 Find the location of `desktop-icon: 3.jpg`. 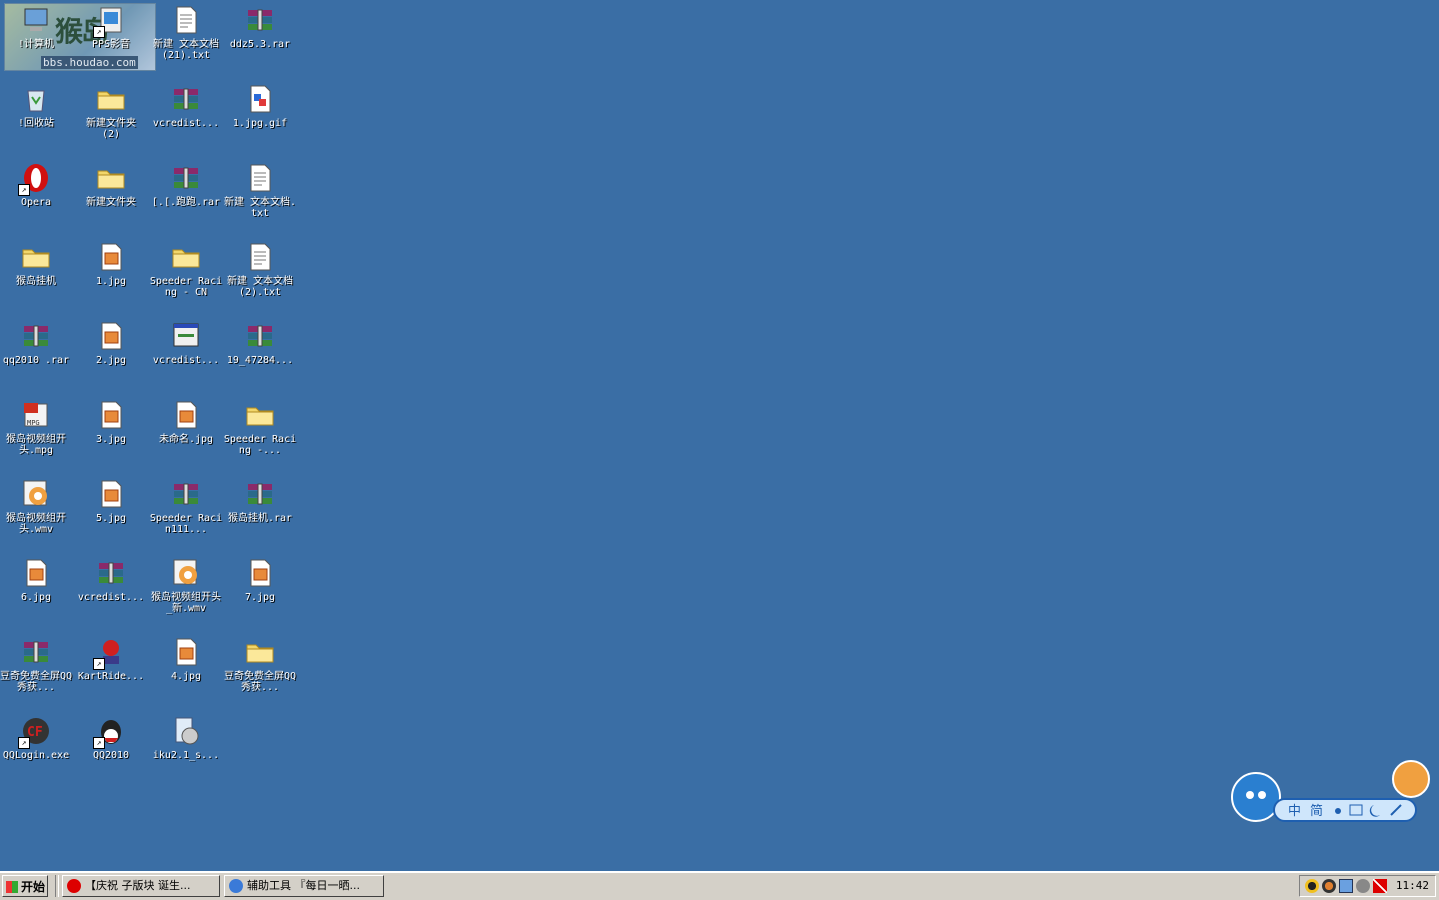

desktop-icon: 3.jpg is located at coordinates (111, 433).